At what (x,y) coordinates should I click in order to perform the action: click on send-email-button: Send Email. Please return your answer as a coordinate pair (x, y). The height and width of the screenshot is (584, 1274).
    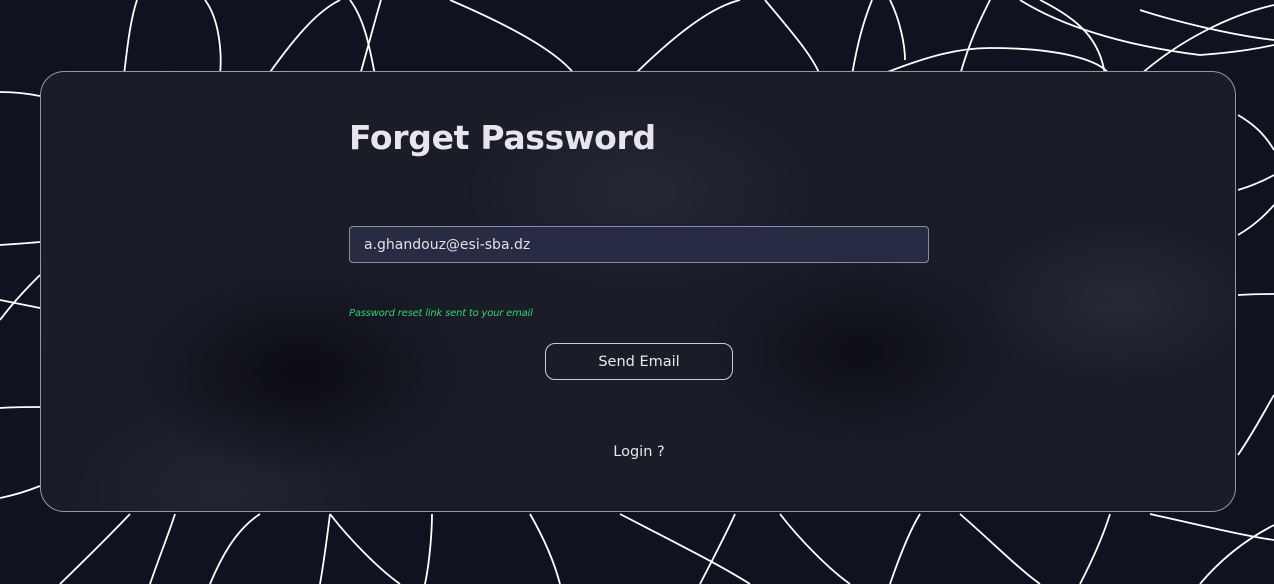
    Looking at the image, I should click on (639, 361).